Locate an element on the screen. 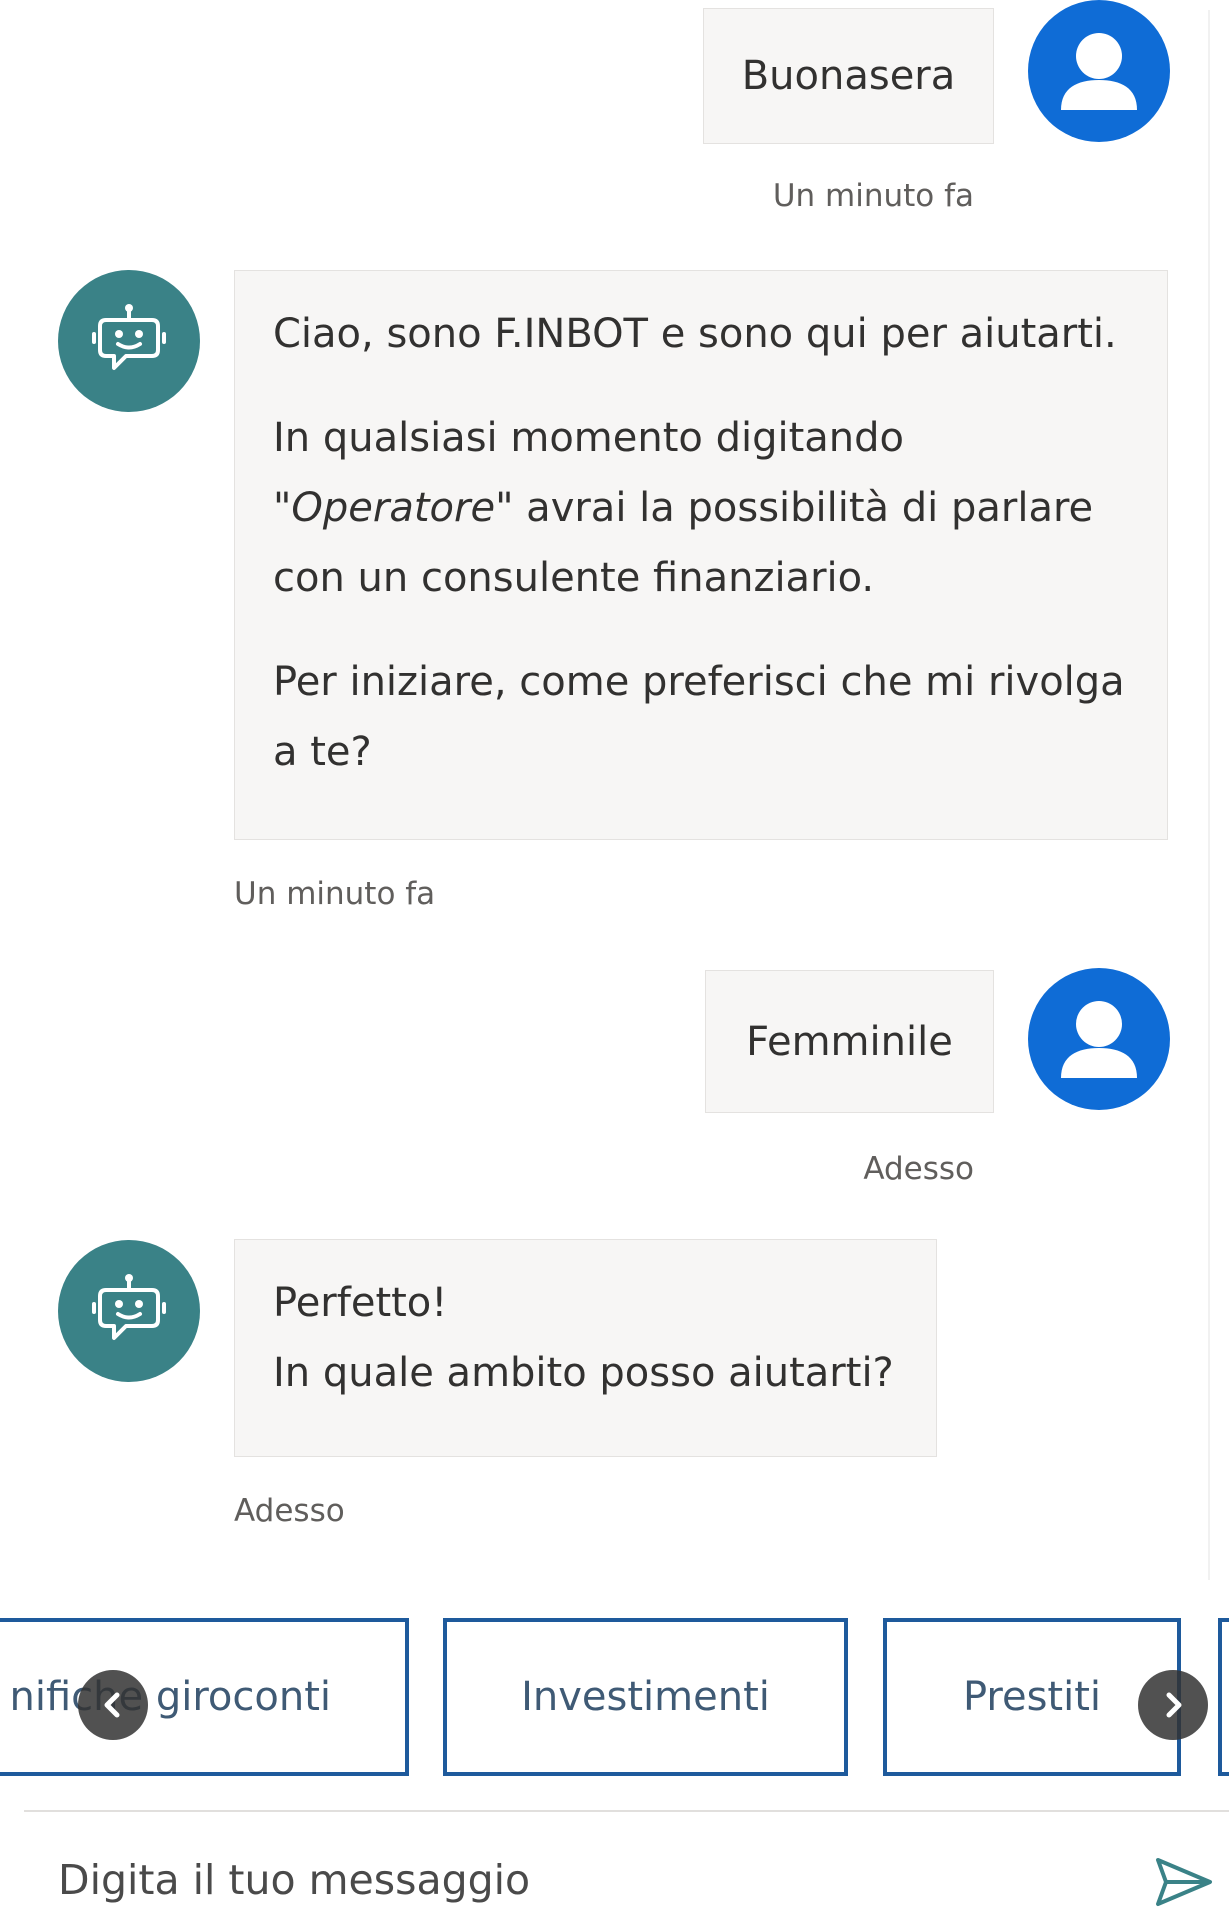  send-box is located at coordinates (626, 1861).